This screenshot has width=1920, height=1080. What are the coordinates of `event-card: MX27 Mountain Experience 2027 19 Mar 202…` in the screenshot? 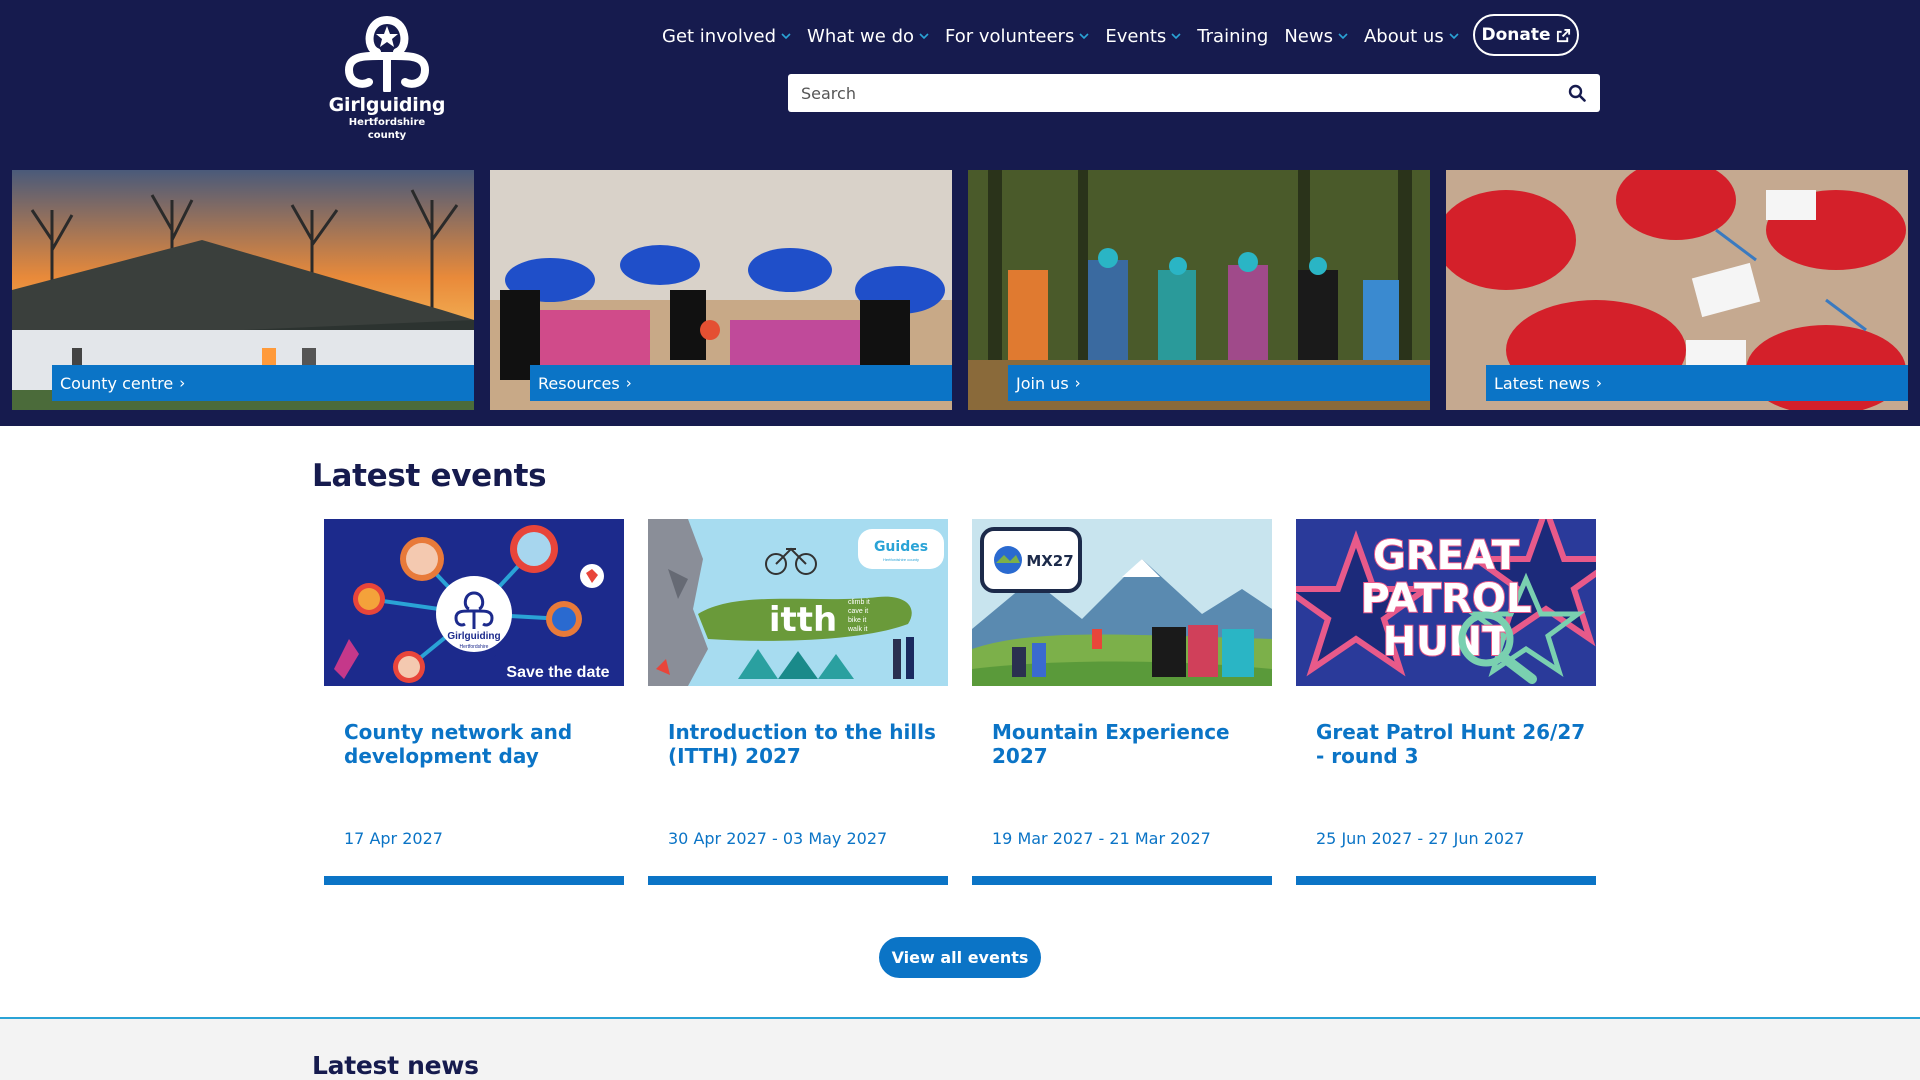 It's located at (1122, 702).